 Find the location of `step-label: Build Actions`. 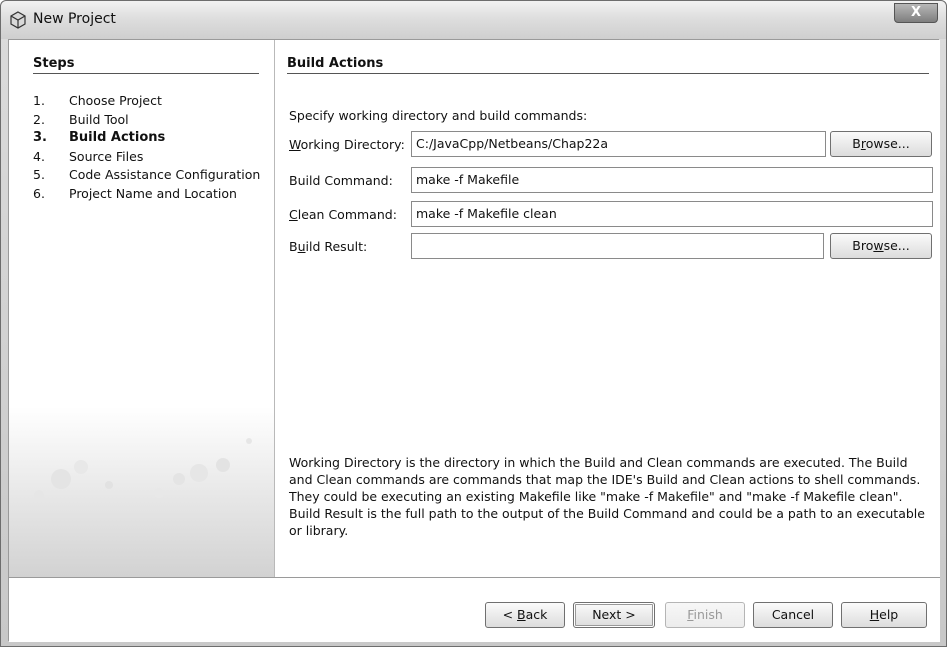

step-label: Build Actions is located at coordinates (117, 137).